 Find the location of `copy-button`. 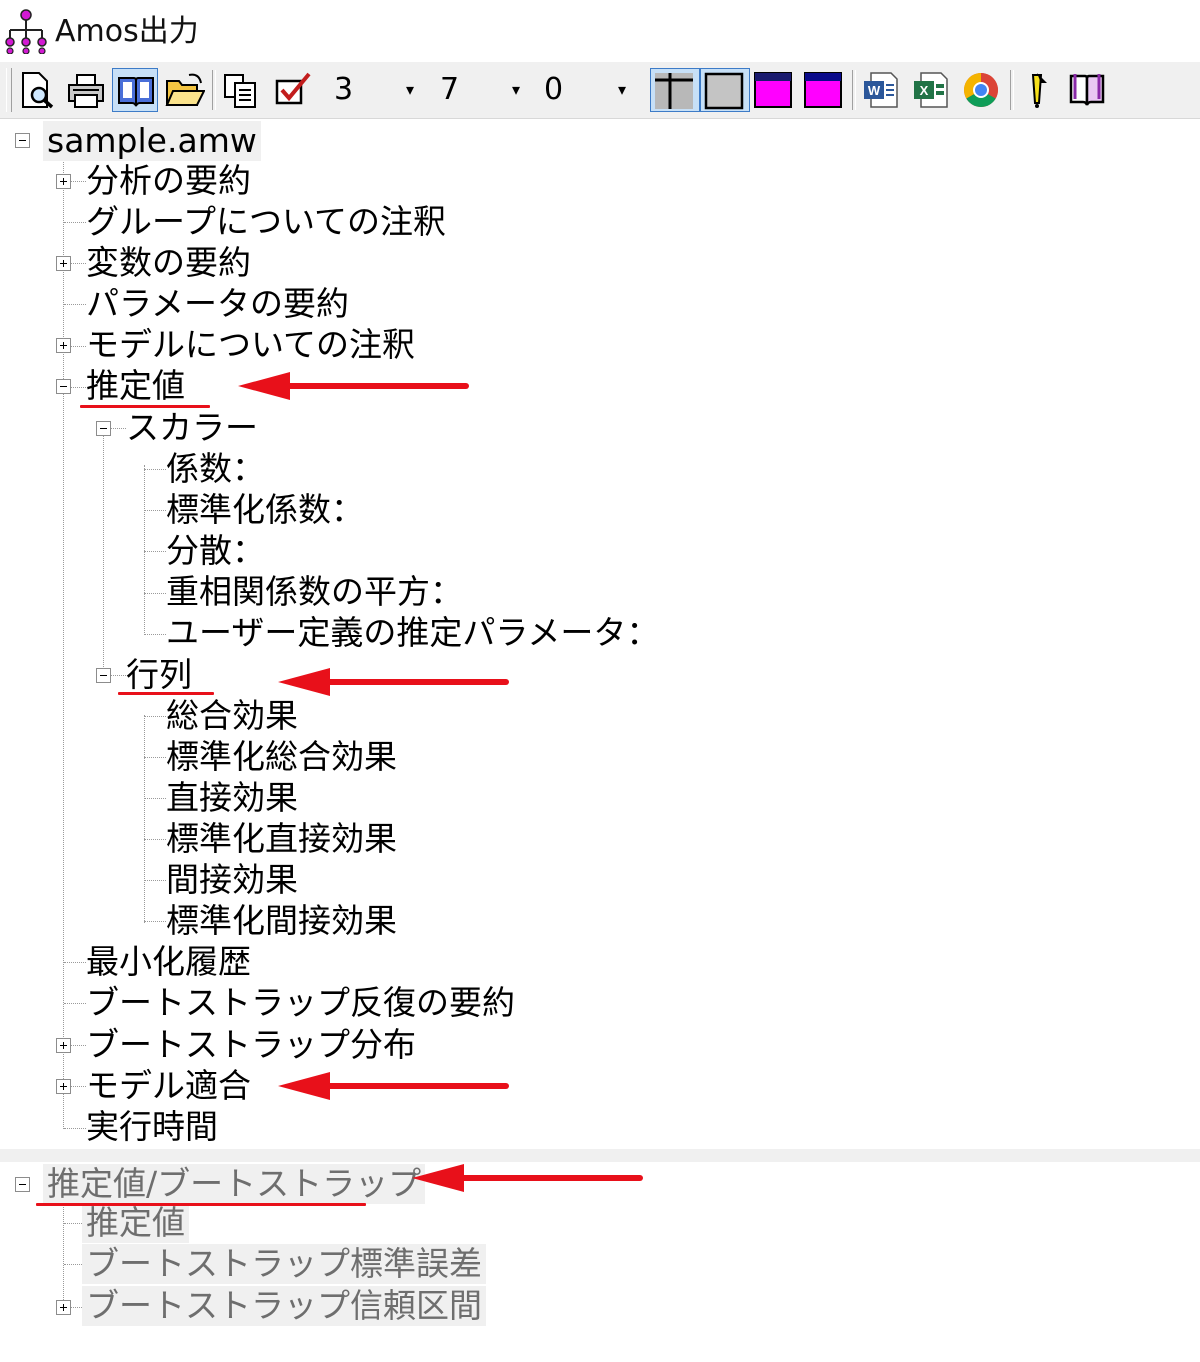

copy-button is located at coordinates (241, 90).